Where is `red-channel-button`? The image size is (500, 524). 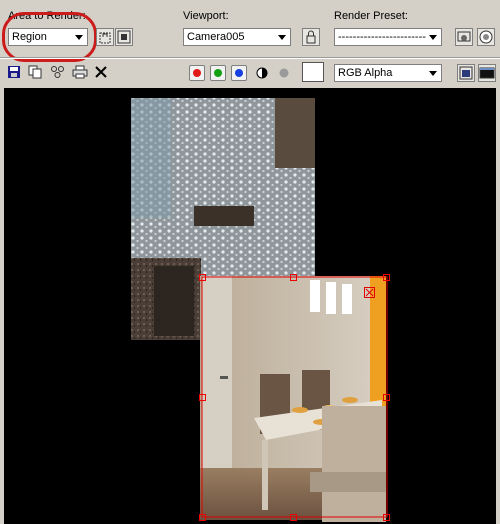
red-channel-button is located at coordinates (197, 73).